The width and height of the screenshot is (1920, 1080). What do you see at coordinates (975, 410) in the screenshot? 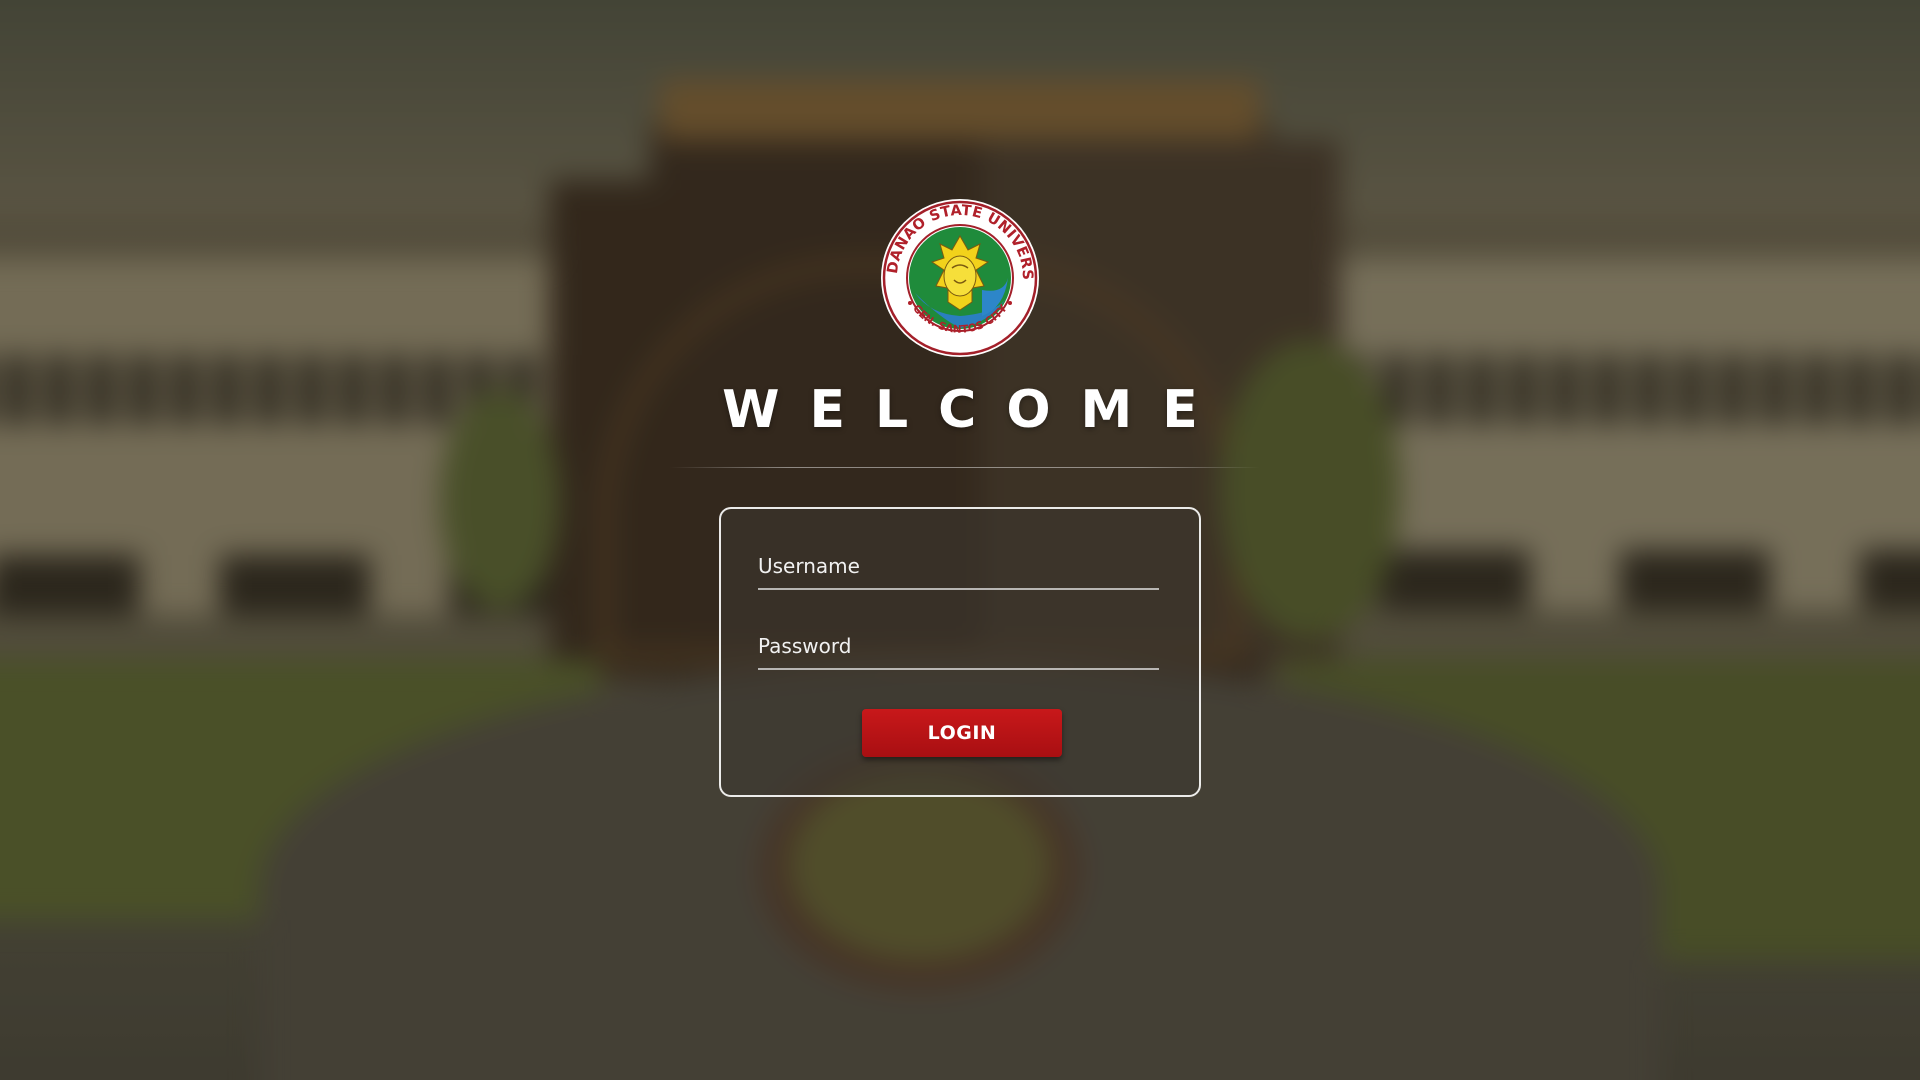
I see `welcome-heading: WELCOME` at bounding box center [975, 410].